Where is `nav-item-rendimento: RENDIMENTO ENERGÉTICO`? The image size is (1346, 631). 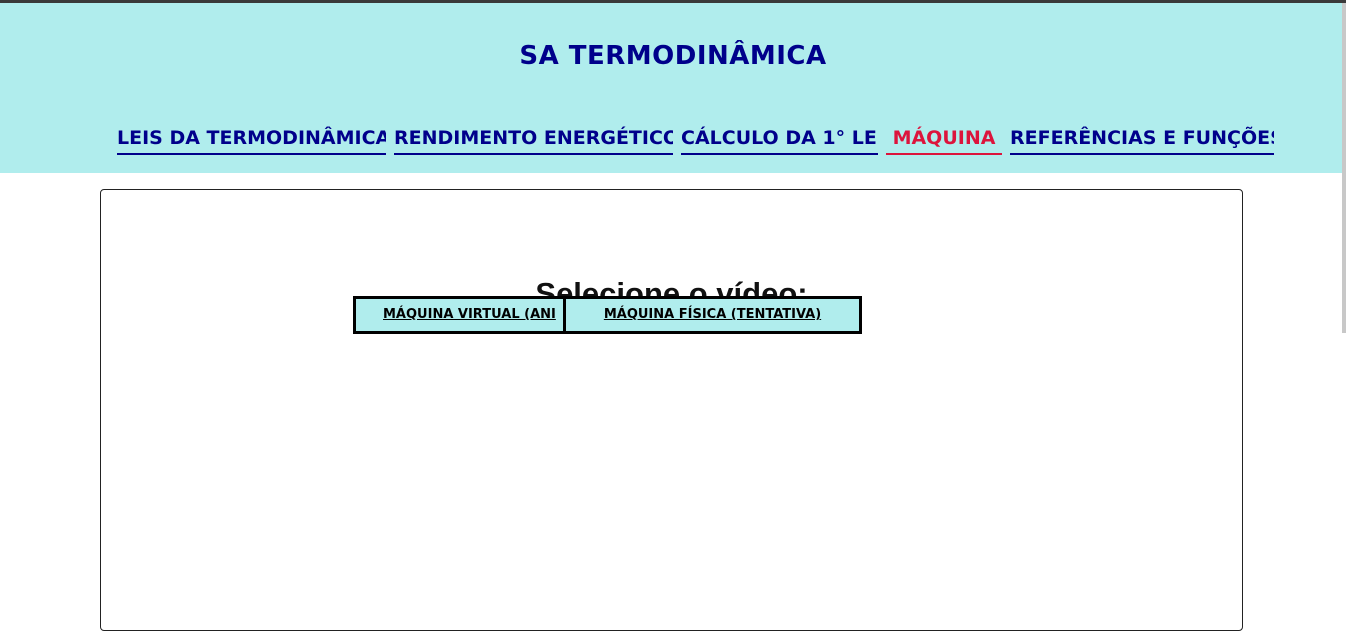 nav-item-rendimento: RENDIMENTO ENERGÉTICO is located at coordinates (533, 139).